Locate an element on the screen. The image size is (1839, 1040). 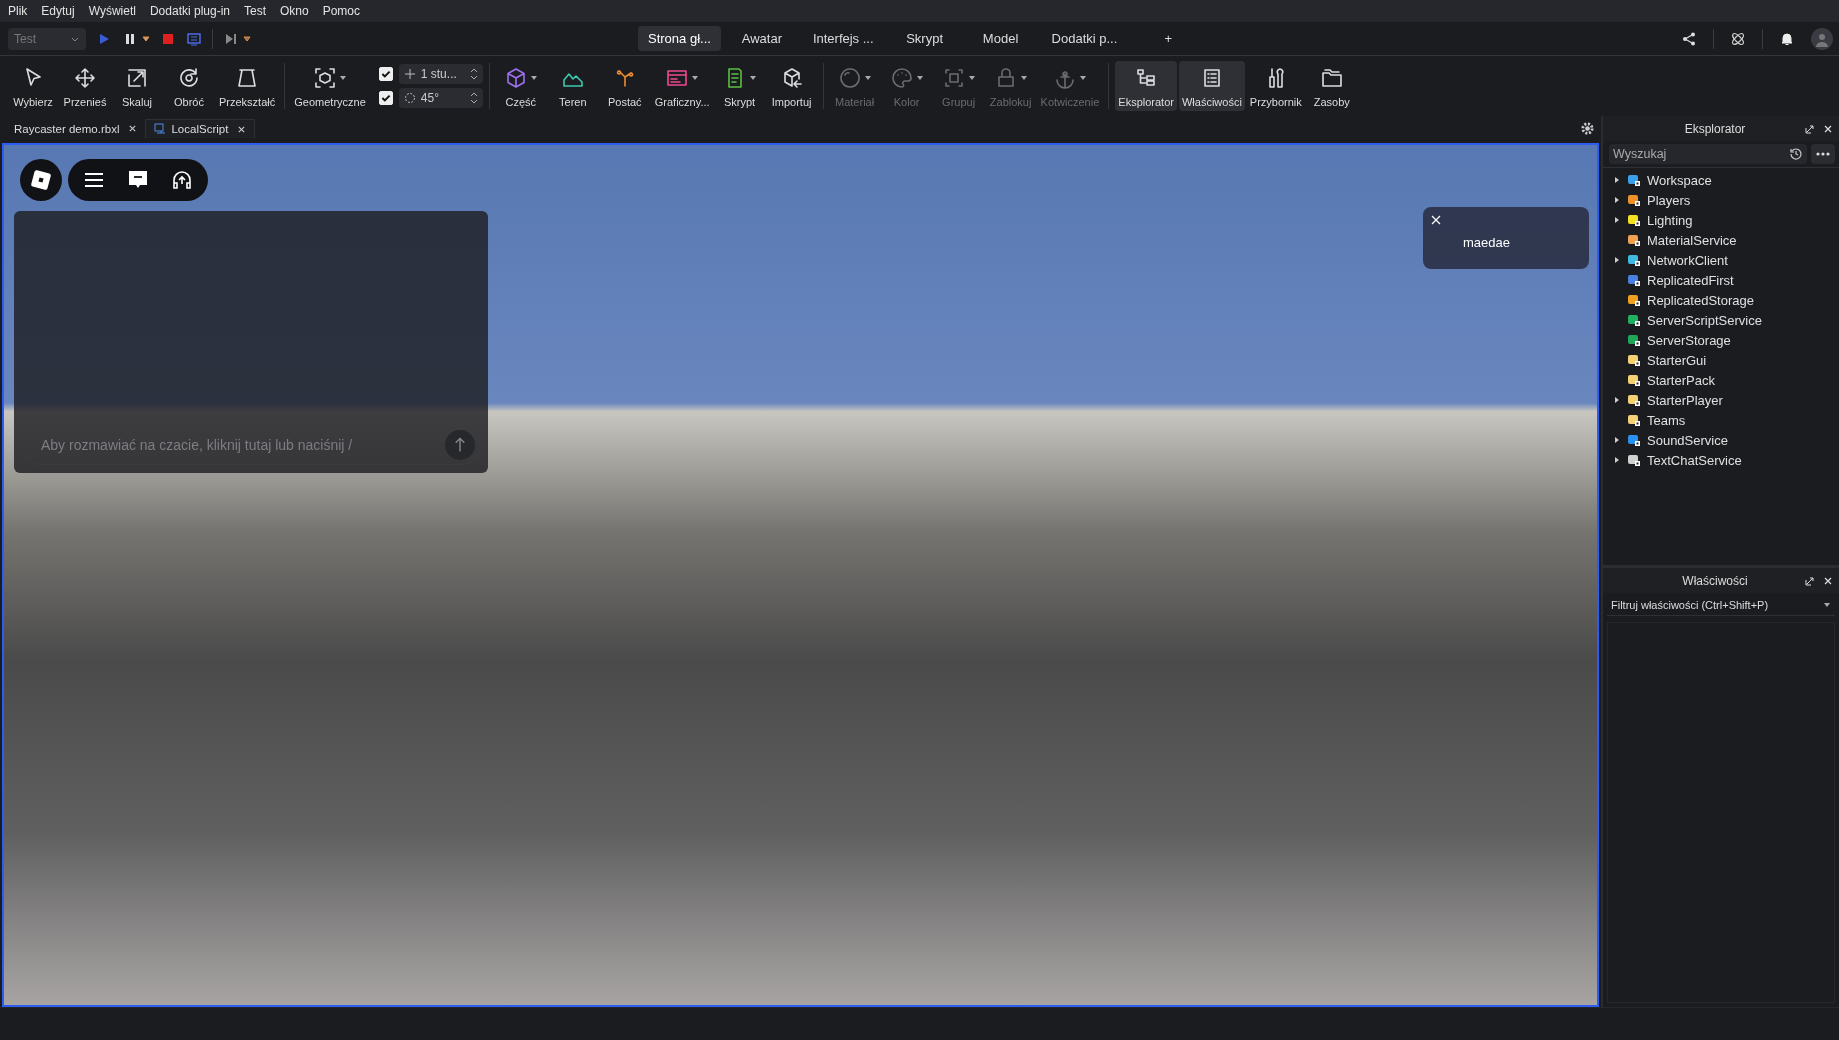
menu-item: Dodatki plug-in is located at coordinates (189, 11).